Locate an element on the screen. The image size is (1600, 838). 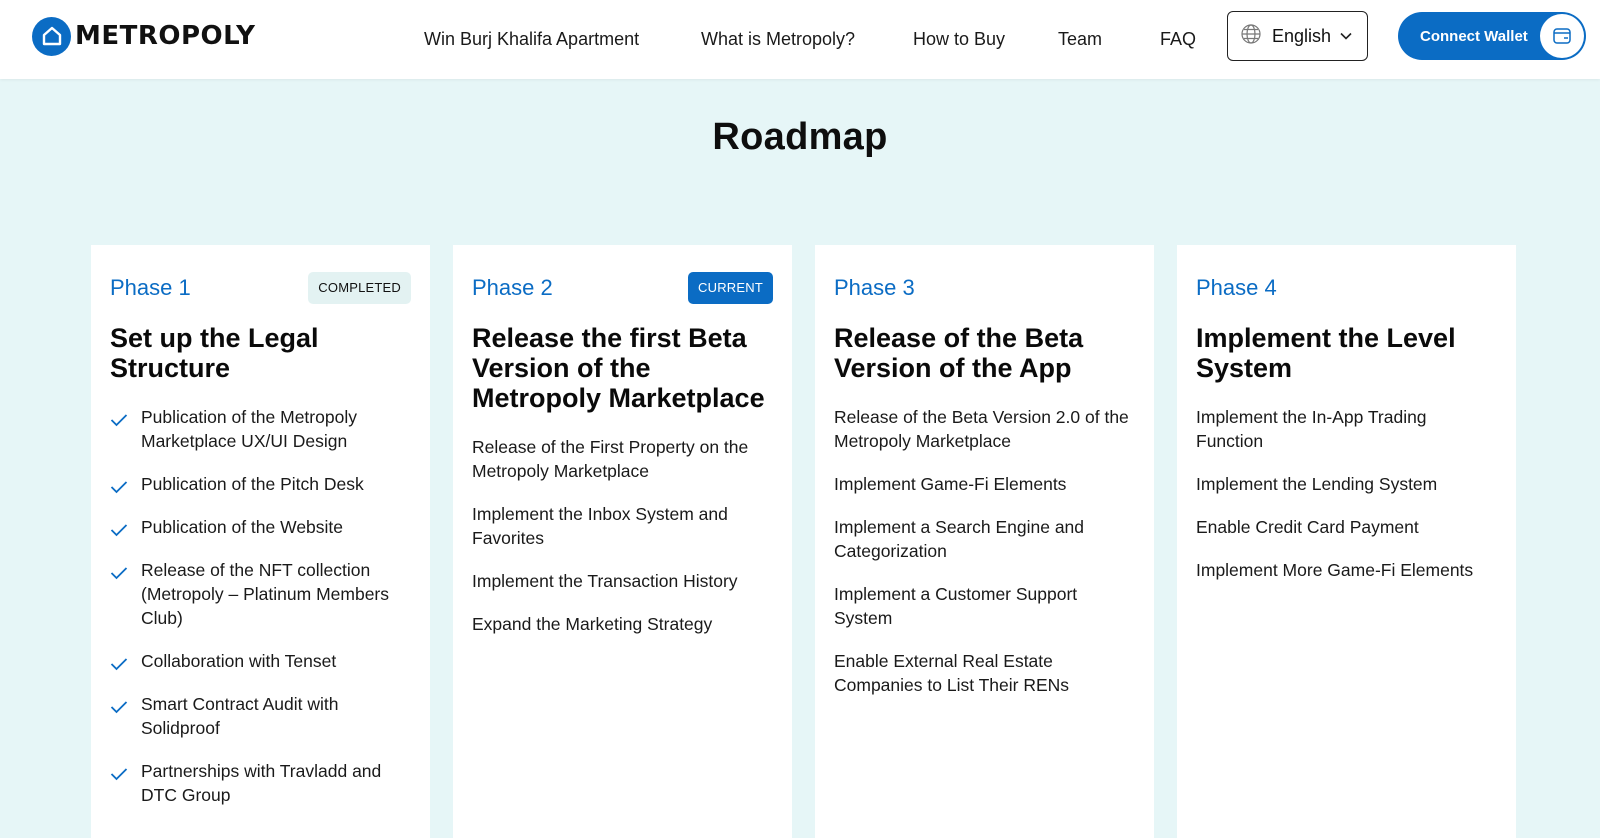
phase-header: Phase 2 CURRENT is located at coordinates (622, 288).